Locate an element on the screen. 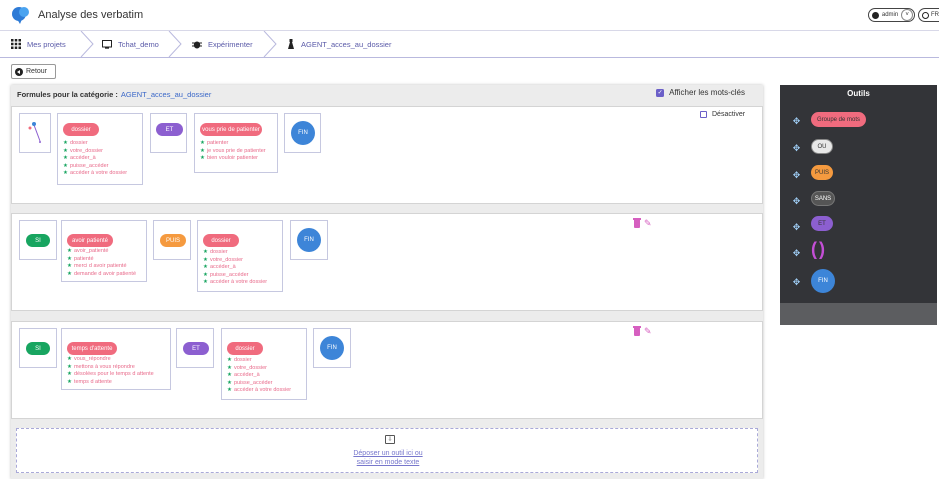  tool-word-group-pill: Groupe de mots is located at coordinates (838, 119).